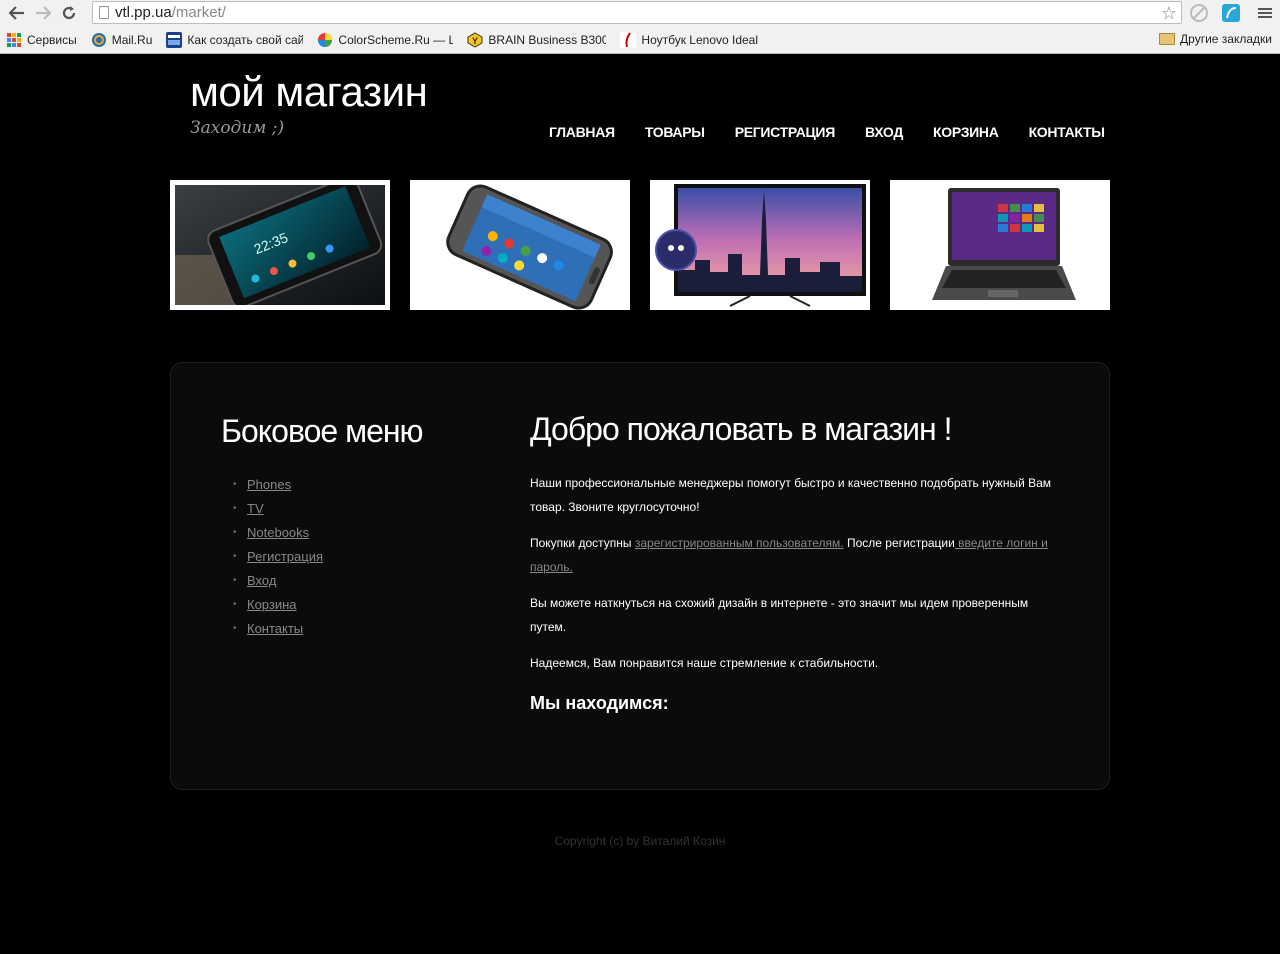 Image resolution: width=1280 pixels, height=954 pixels. What do you see at coordinates (278, 581) in the screenshot?
I see `sidebar-item: Вход` at bounding box center [278, 581].